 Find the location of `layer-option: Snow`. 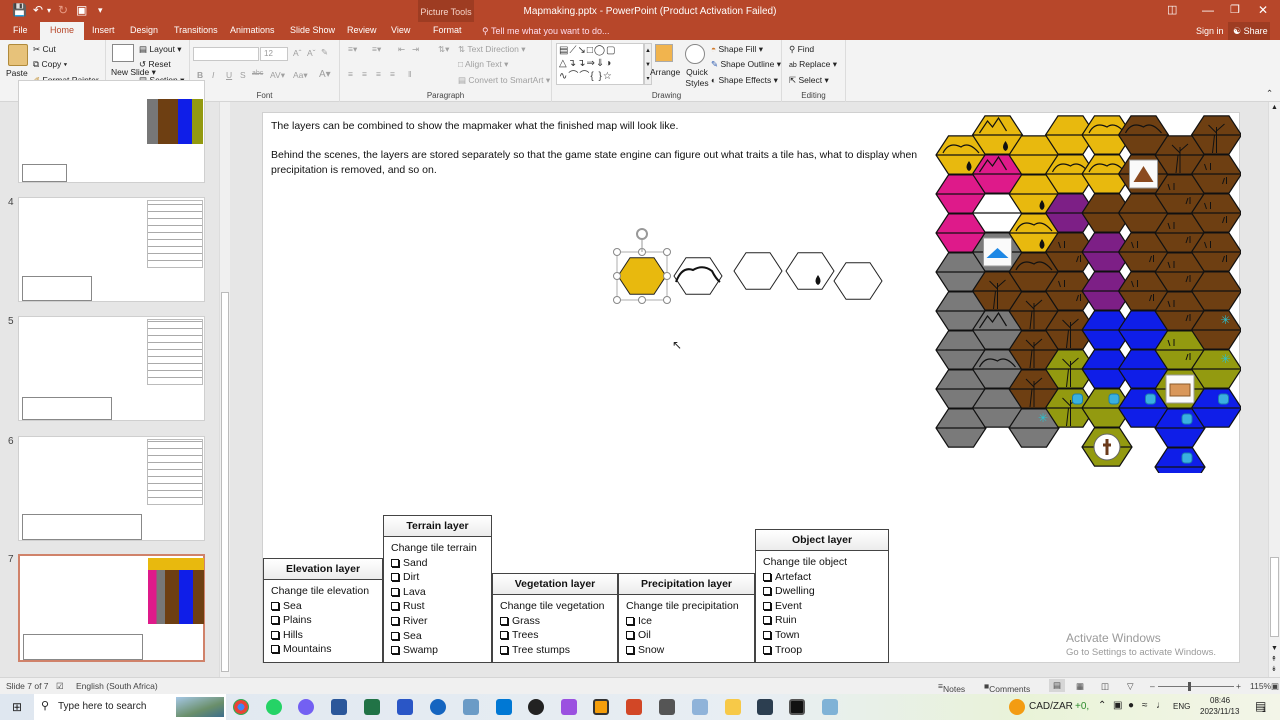

layer-option: Snow is located at coordinates (690, 650).